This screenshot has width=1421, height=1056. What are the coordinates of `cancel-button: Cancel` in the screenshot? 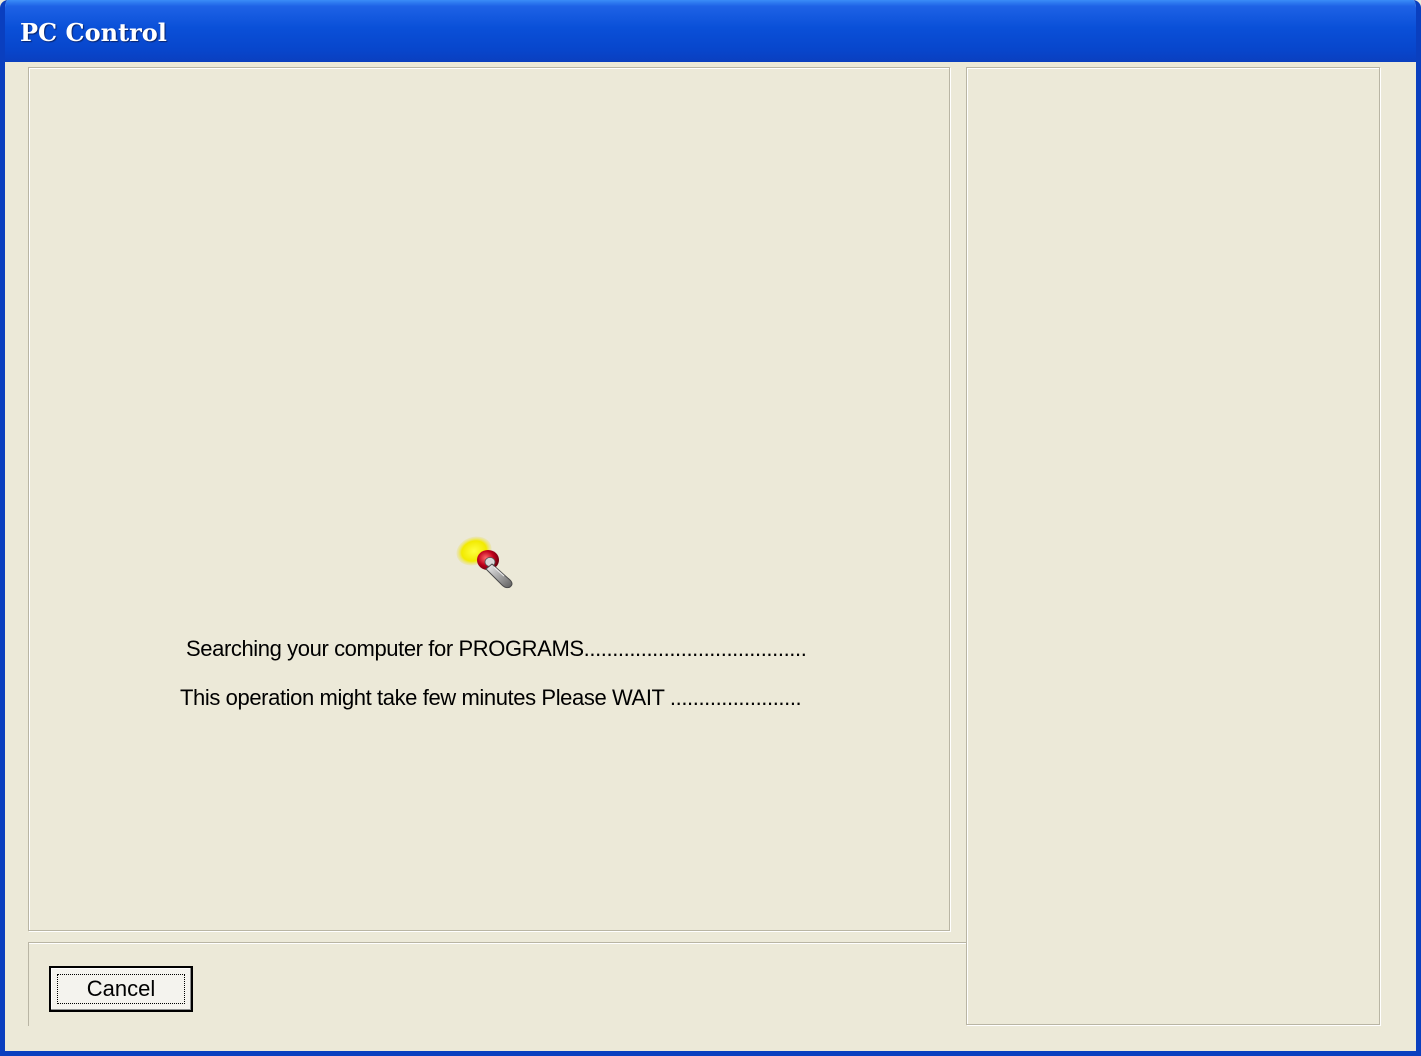 It's located at (121, 989).